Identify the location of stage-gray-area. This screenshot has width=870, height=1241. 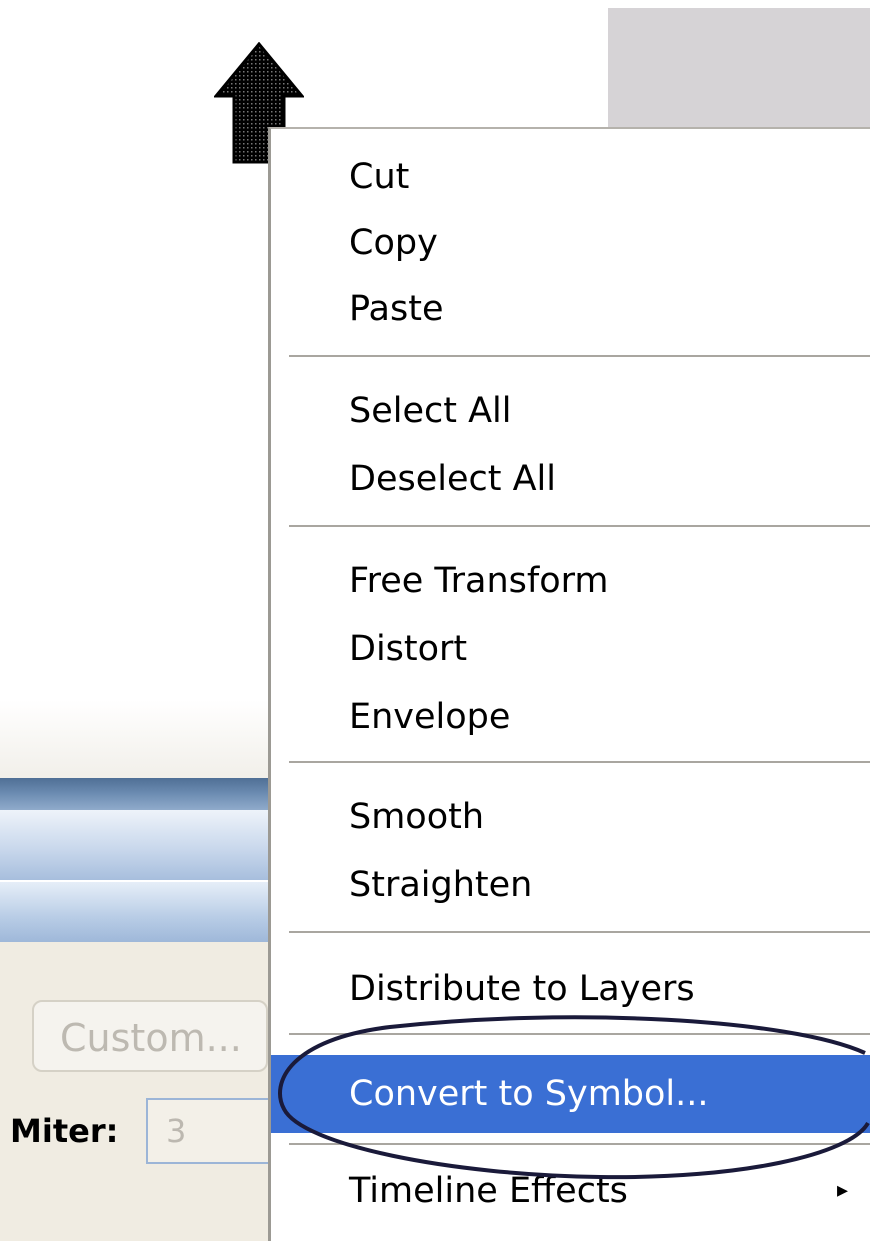
(739, 69).